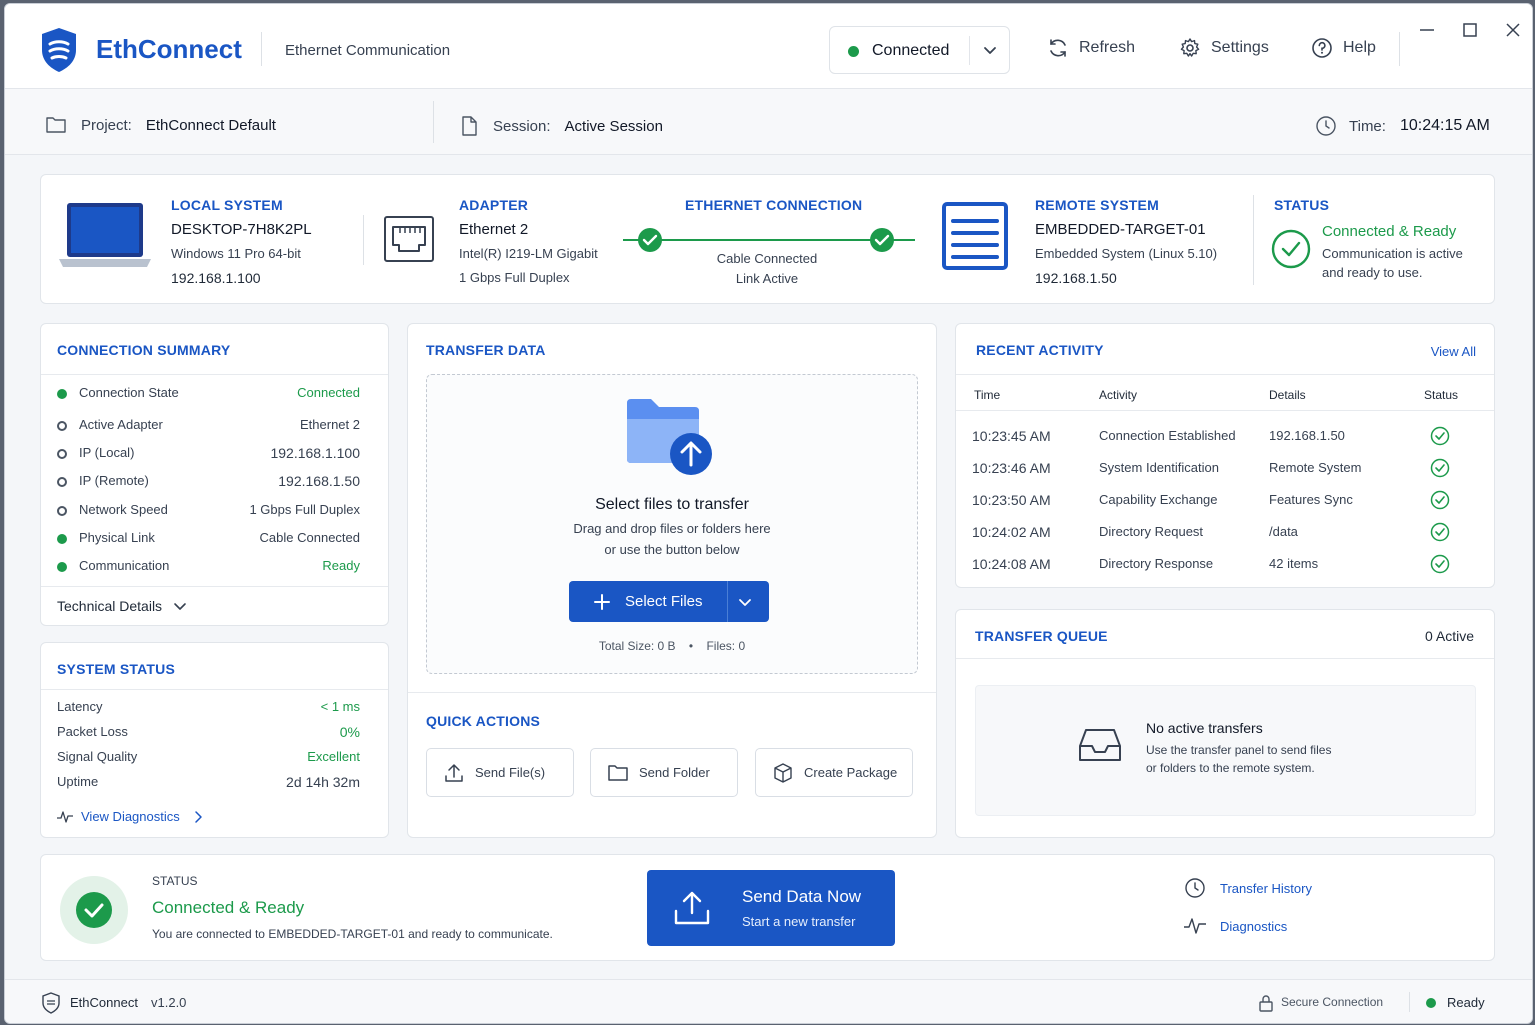  Describe the element at coordinates (228, 907) in the screenshot. I see `bottom-status-state: Connected & Ready` at that location.